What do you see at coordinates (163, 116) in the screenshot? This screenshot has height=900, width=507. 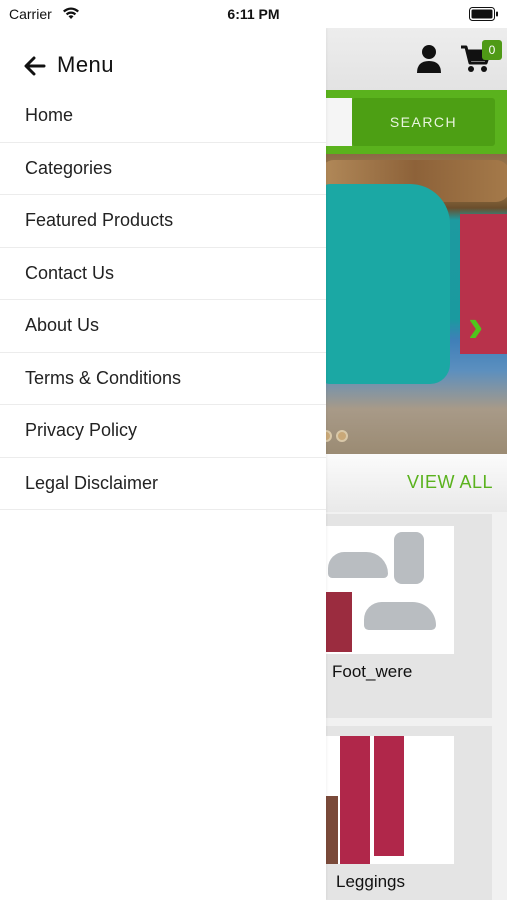 I see `menu-item-home: Home` at bounding box center [163, 116].